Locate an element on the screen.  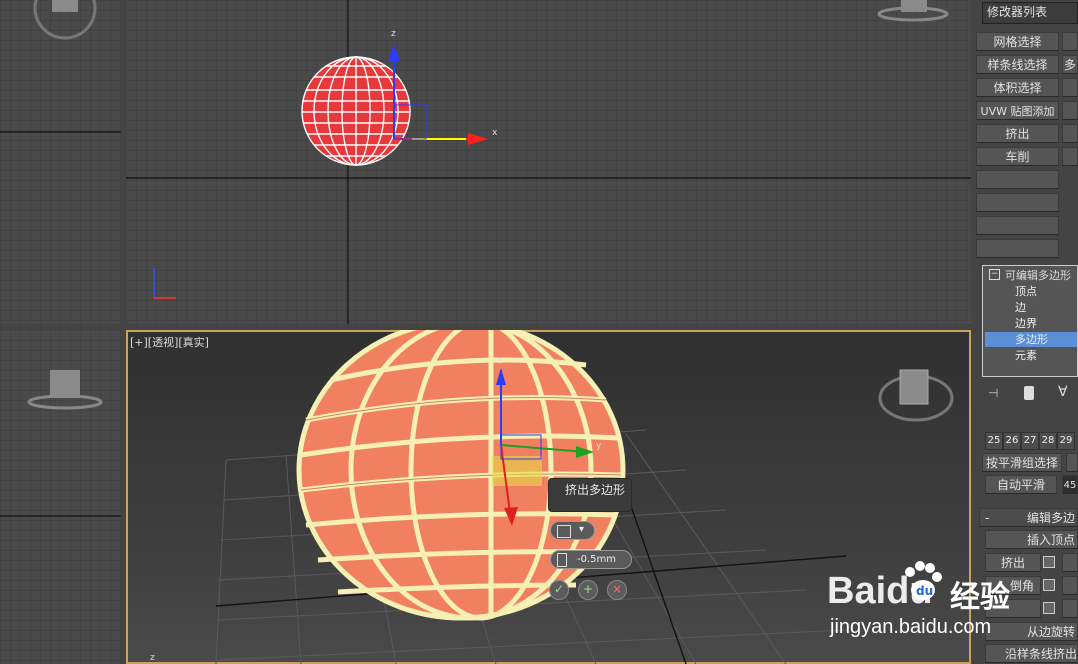
height-value: -0.5mm is located at coordinates (596, 559).